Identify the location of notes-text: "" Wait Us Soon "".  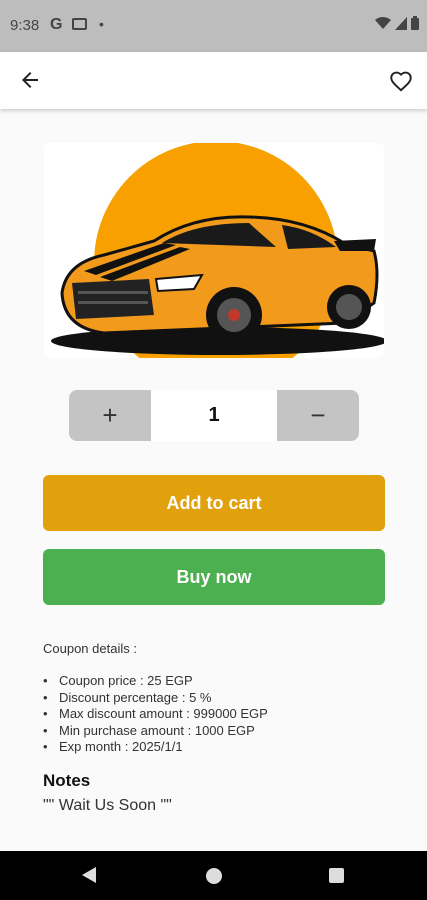
(107, 805).